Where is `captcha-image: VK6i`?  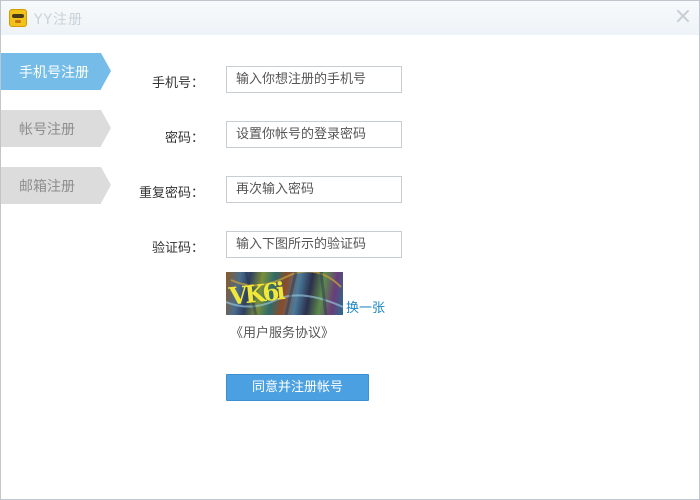 captcha-image: VK6i is located at coordinates (284, 293).